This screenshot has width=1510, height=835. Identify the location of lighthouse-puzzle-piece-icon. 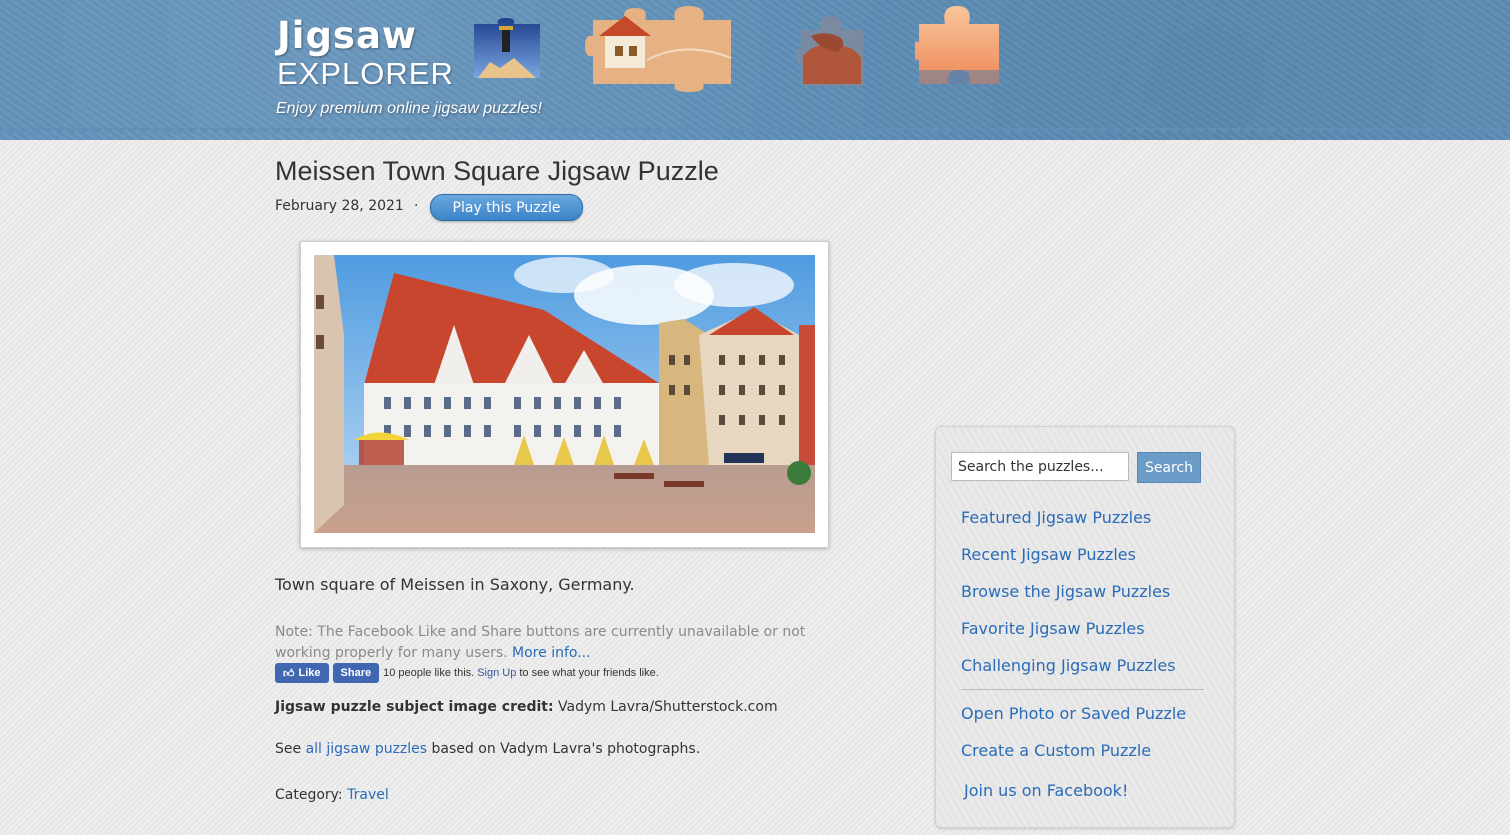
(507, 48).